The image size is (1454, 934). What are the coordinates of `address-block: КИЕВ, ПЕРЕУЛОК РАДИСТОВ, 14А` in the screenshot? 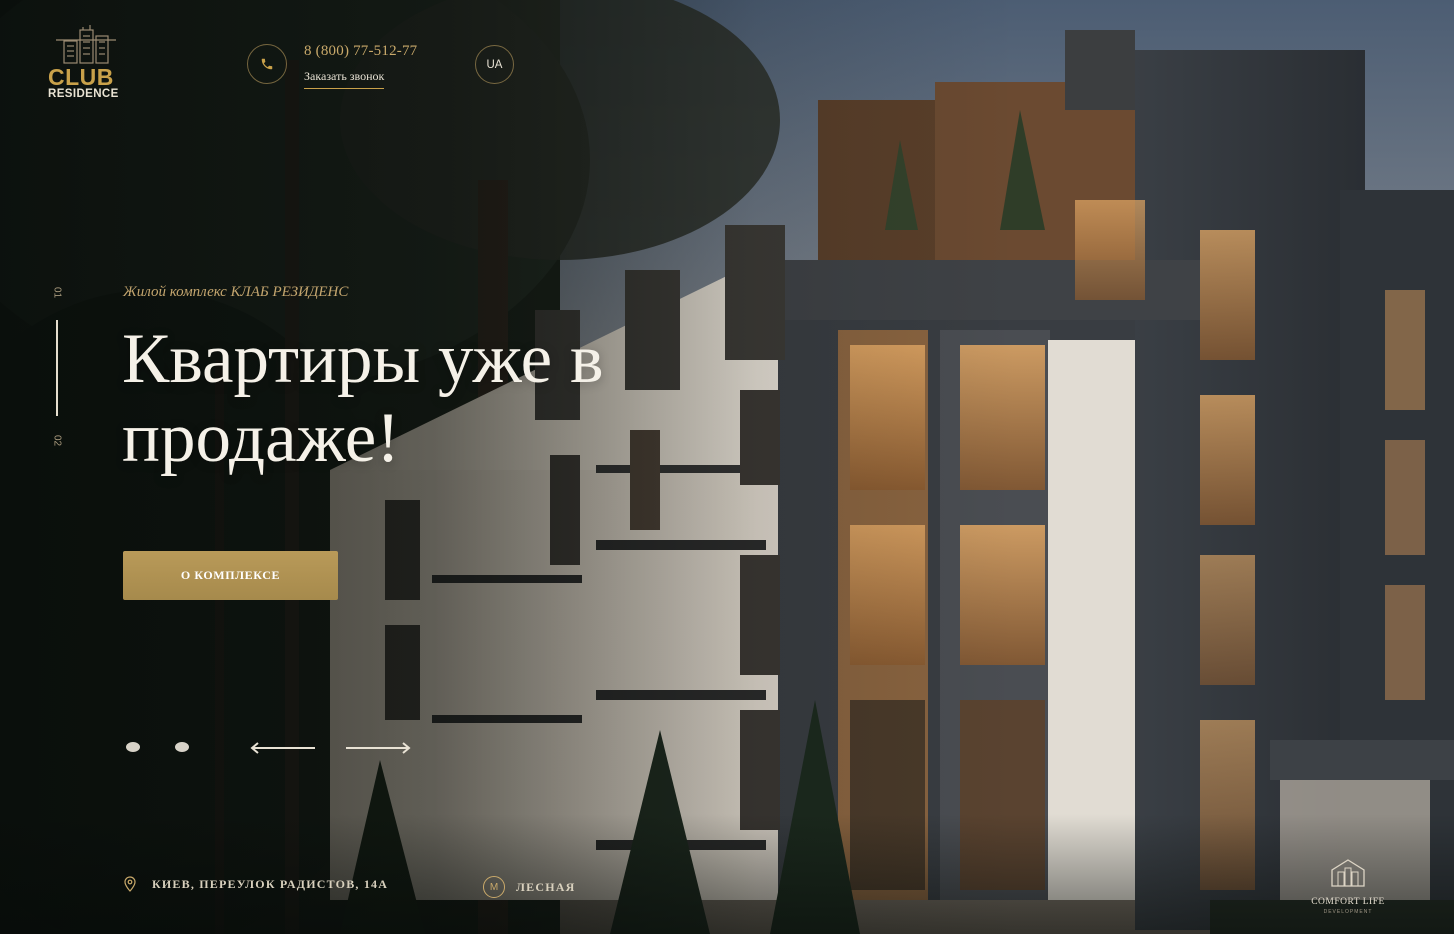 It's located at (256, 884).